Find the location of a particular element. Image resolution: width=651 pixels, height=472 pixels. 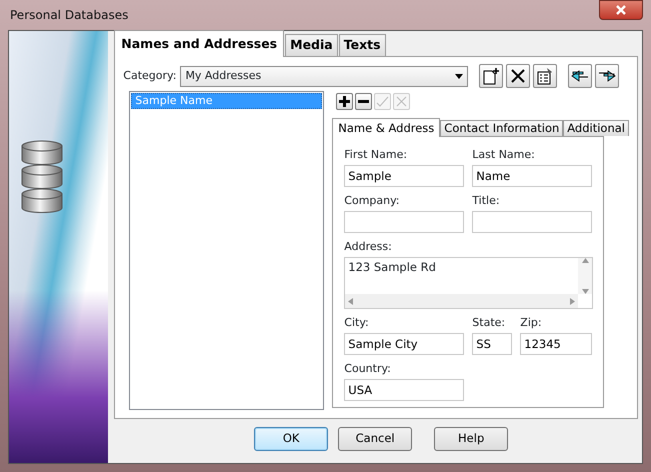

close-button is located at coordinates (621, 10).